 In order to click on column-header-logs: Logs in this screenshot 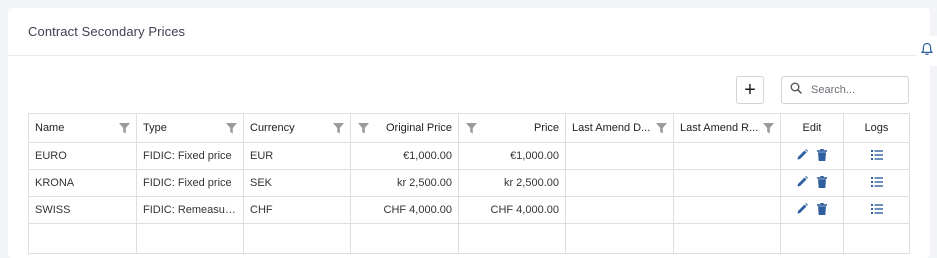, I will do `click(876, 128)`.